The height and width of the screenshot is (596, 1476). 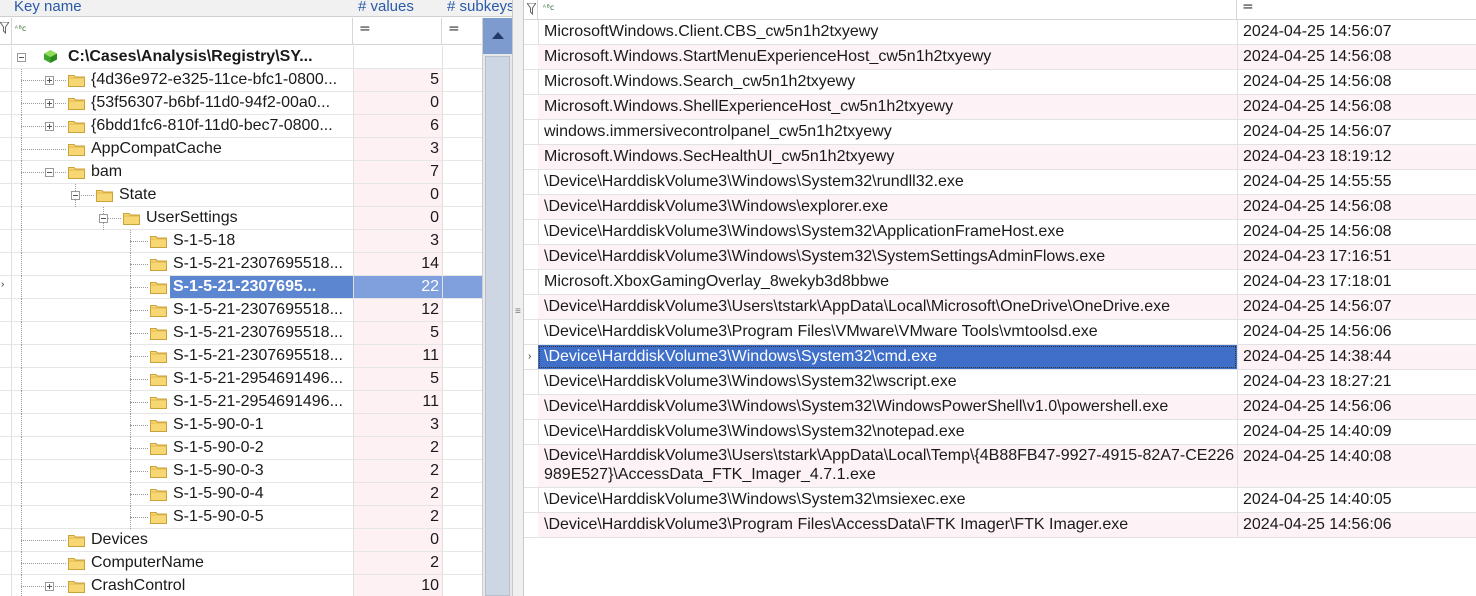 I want to click on column-key-name: Key name, so click(x=48, y=7).